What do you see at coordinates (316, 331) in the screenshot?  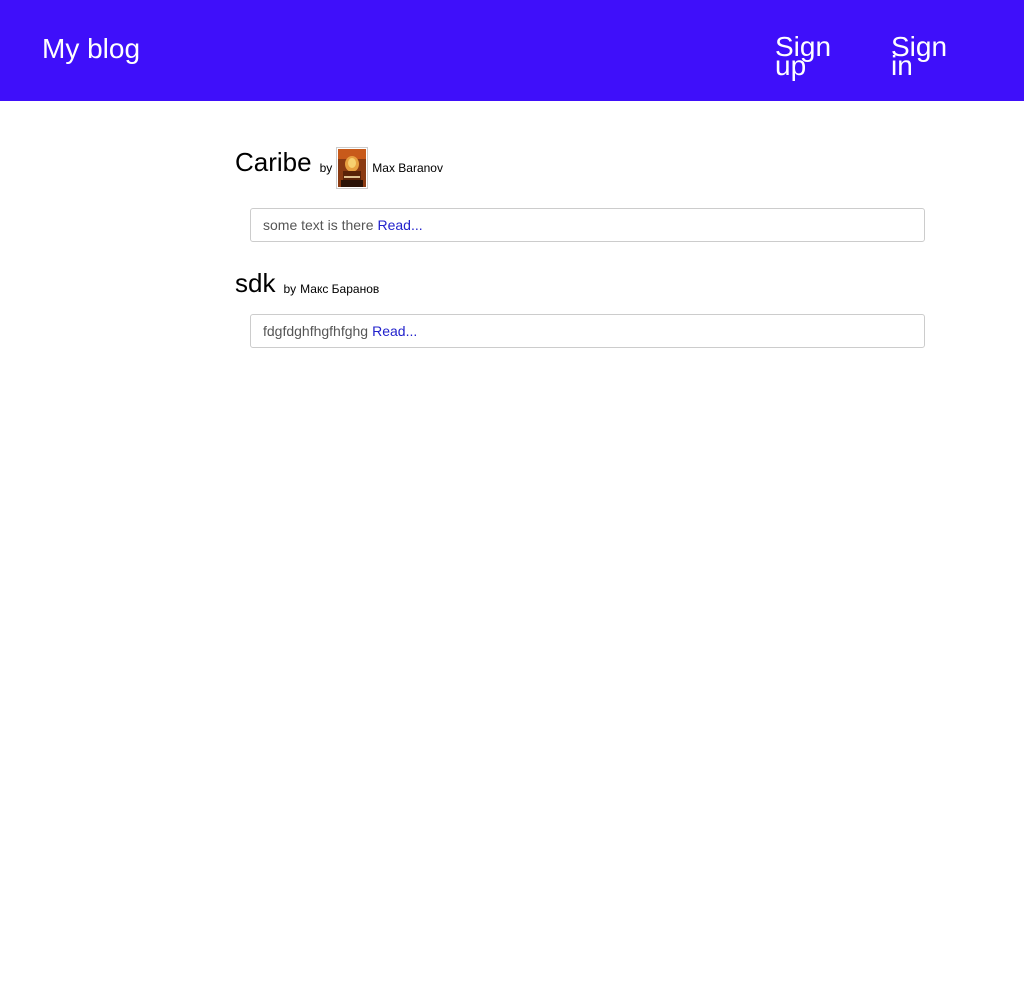 I see `excerpt-text: fdgfdghfhgfhfghg` at bounding box center [316, 331].